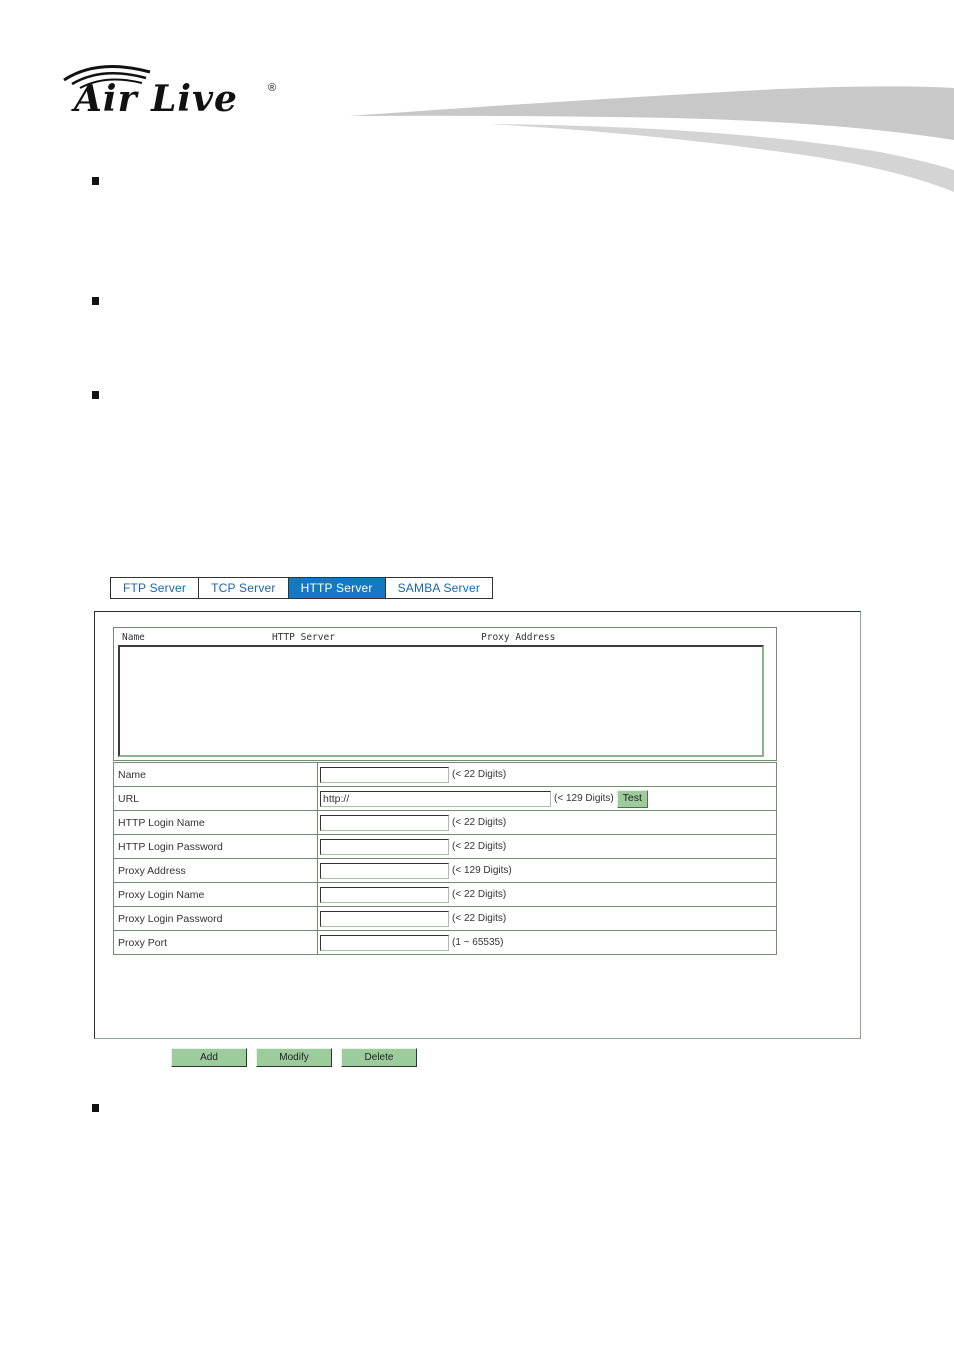  What do you see at coordinates (479, 918) in the screenshot?
I see `proxy-login-password-hint: (< 22 Digits)` at bounding box center [479, 918].